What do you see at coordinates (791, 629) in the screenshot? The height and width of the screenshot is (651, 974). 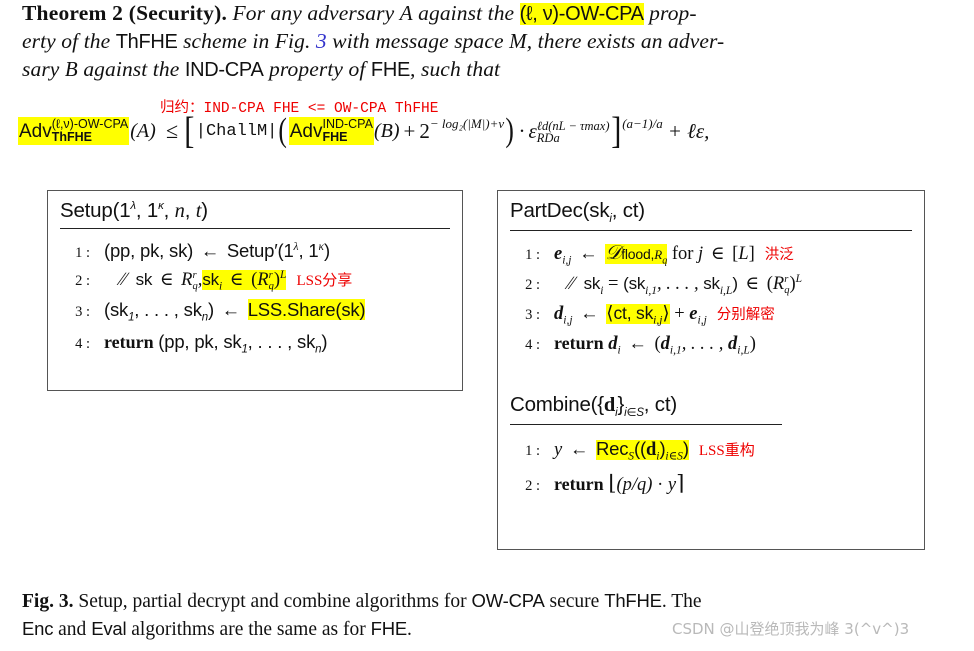 I see `csdn-watermark: CSDN @山登绝顶我为峰 3(^v^)3` at bounding box center [791, 629].